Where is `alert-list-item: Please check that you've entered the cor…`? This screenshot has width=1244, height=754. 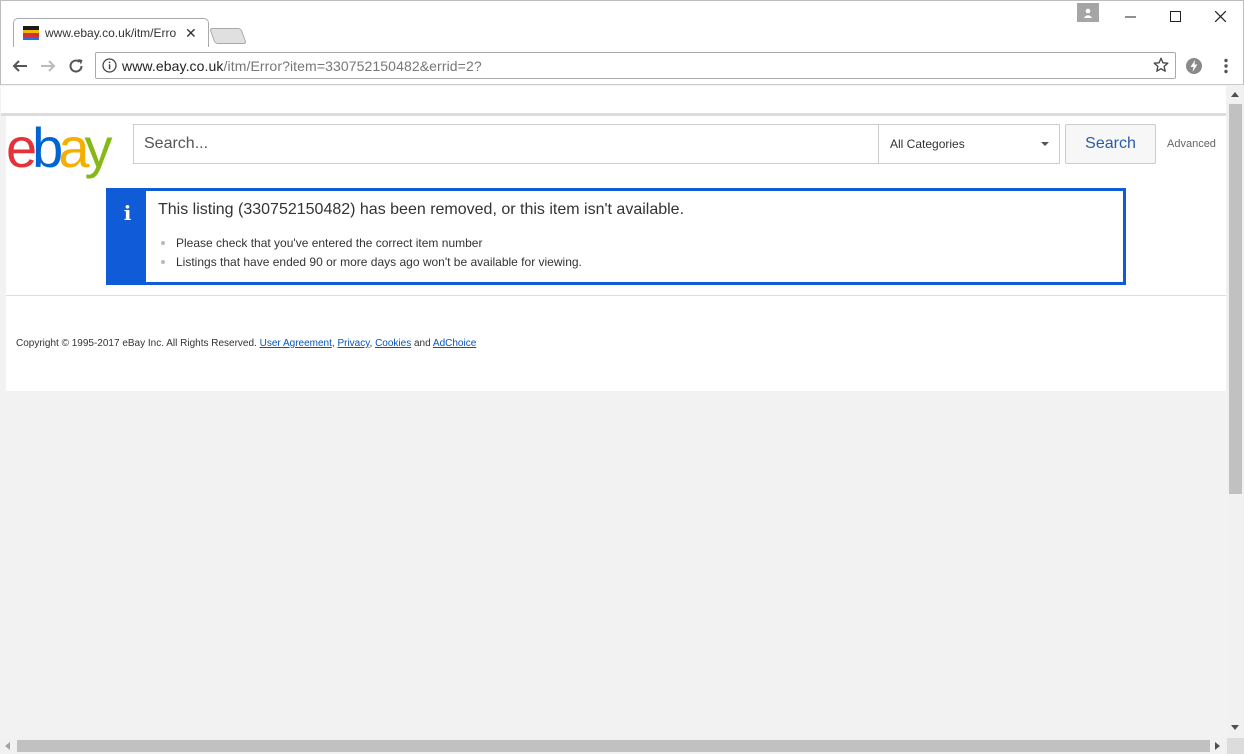 alert-list-item: Please check that you've entered the cor… is located at coordinates (371, 242).